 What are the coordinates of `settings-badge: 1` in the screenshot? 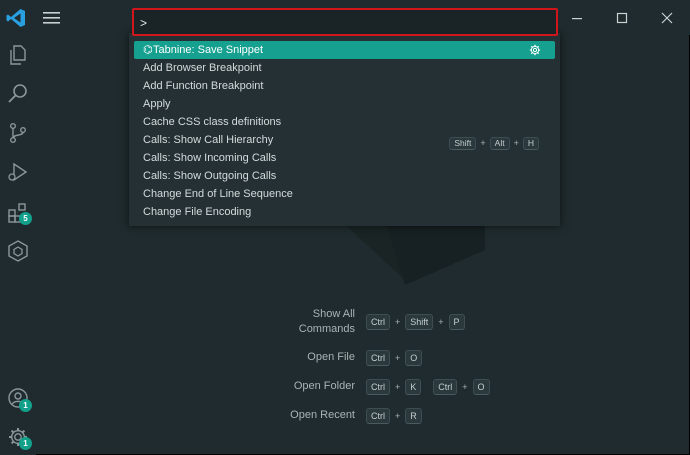 It's located at (25, 443).